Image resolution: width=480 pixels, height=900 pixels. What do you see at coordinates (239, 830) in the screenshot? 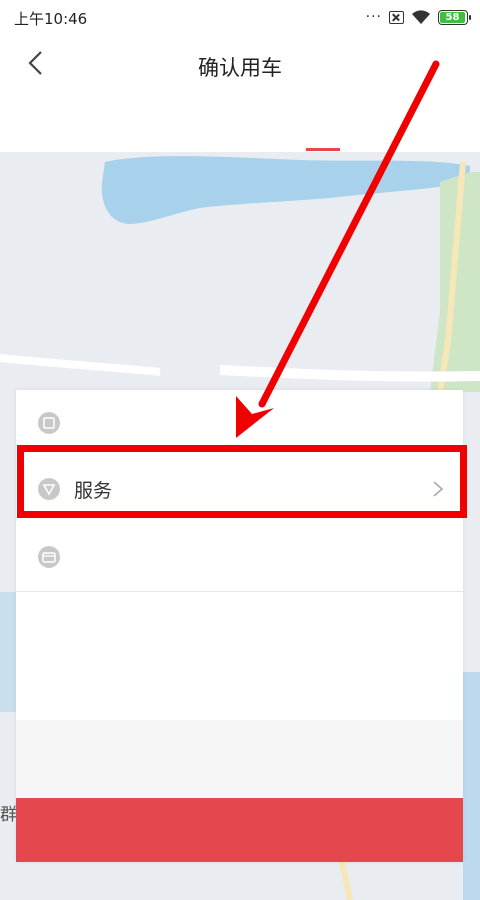
I see `confirm-ride-button` at bounding box center [239, 830].